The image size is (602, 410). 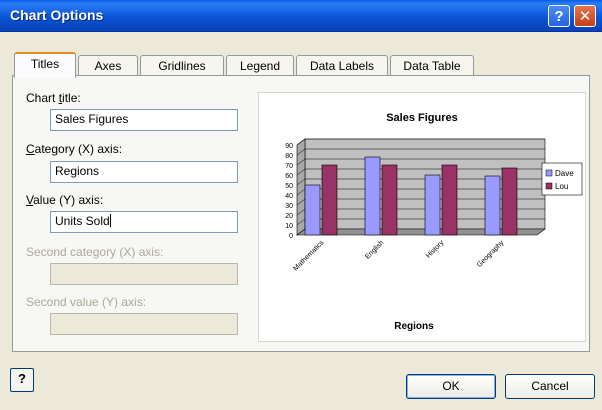 I want to click on chart-title: Sales Figures, so click(x=422, y=118).